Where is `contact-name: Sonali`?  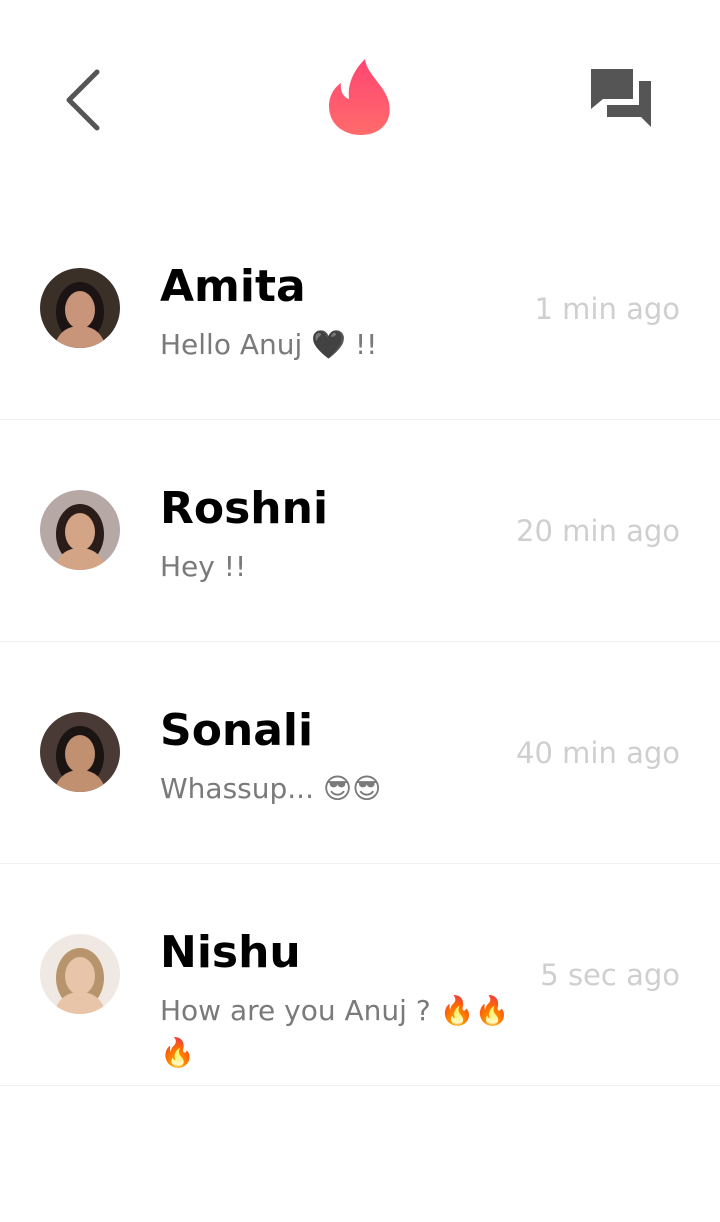 contact-name: Sonali is located at coordinates (237, 730).